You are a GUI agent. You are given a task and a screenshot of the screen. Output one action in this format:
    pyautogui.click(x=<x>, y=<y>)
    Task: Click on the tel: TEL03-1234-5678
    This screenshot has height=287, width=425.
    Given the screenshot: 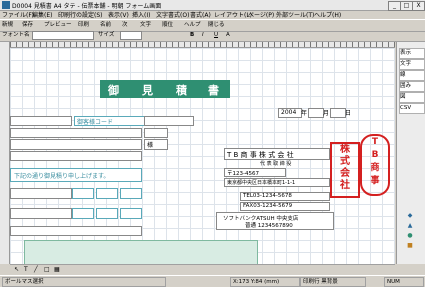 What is the action you would take?
    pyautogui.click(x=267, y=196)
    